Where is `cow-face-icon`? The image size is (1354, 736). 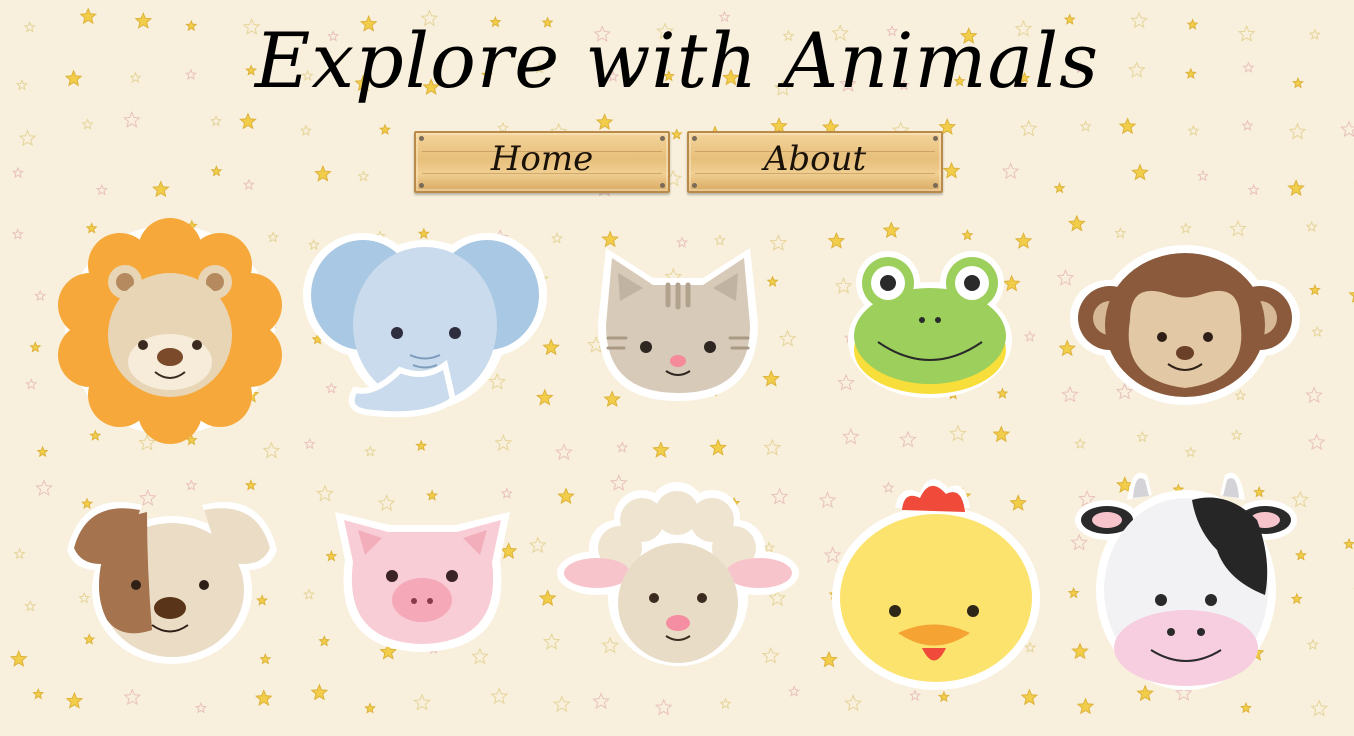 cow-face-icon is located at coordinates (1186, 577).